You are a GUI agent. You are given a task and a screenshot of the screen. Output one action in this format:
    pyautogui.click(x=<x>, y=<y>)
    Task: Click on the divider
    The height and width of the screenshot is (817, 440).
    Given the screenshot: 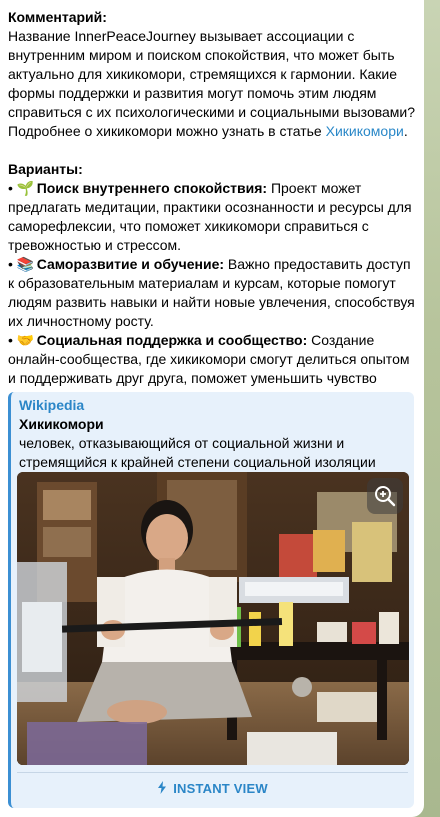 What is the action you would take?
    pyautogui.click(x=212, y=772)
    